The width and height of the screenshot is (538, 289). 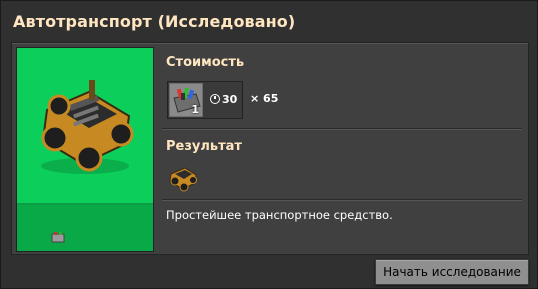 I want to click on time-cost: 30, so click(x=223, y=99).